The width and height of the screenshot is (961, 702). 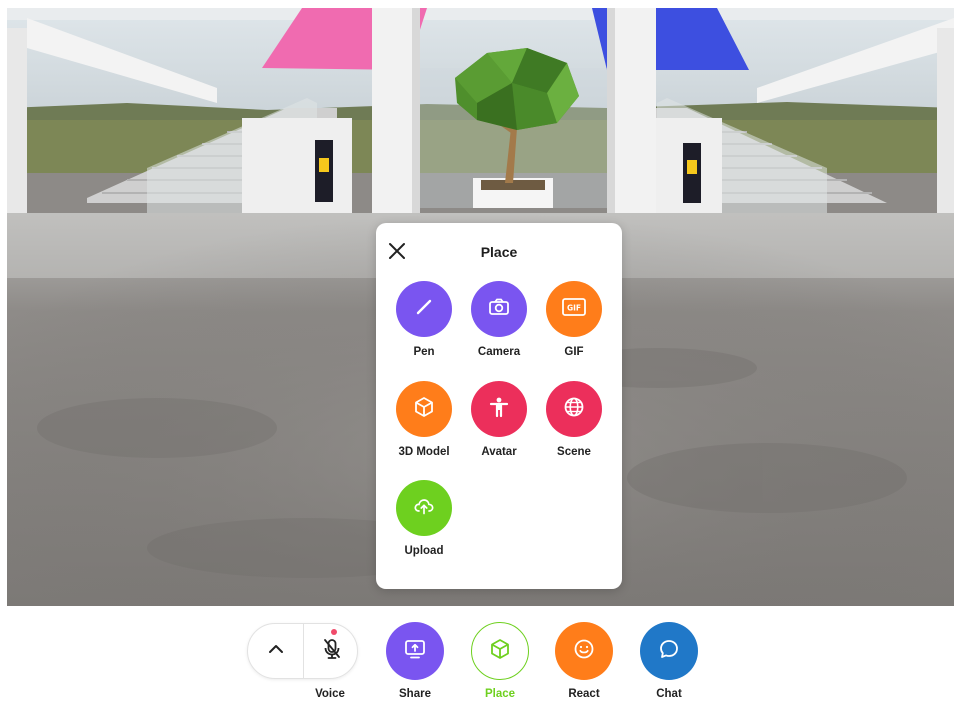 I want to click on scene-label: Scene, so click(x=574, y=452).